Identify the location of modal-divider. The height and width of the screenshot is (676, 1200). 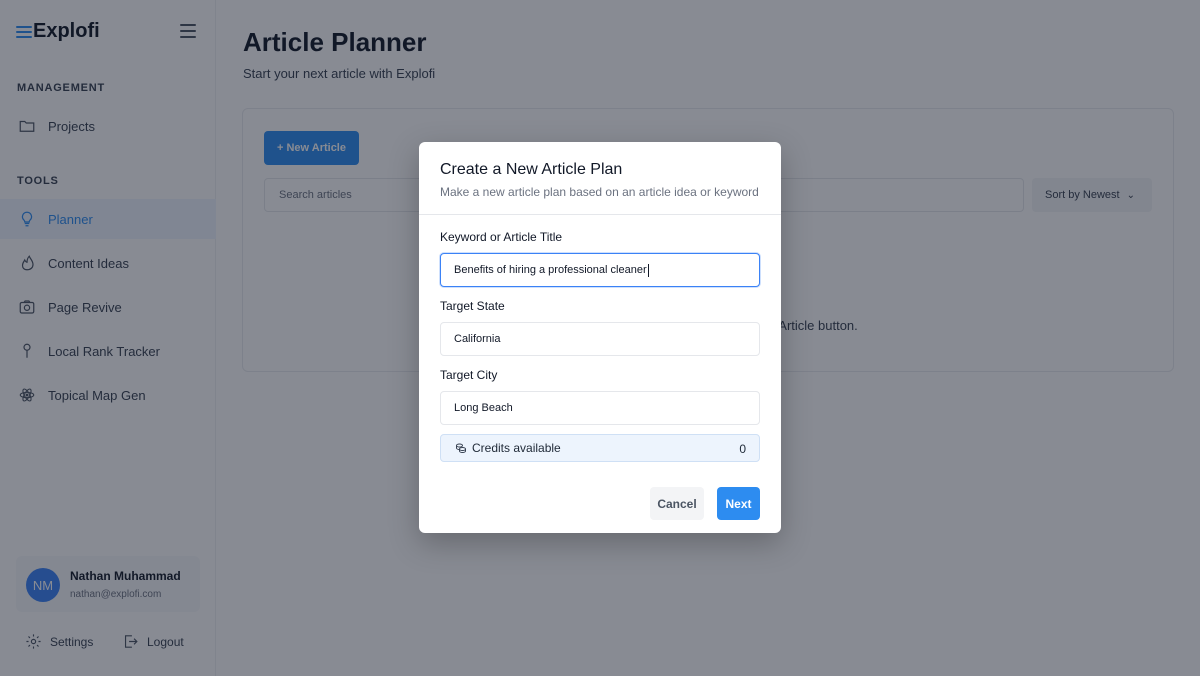
(600, 214).